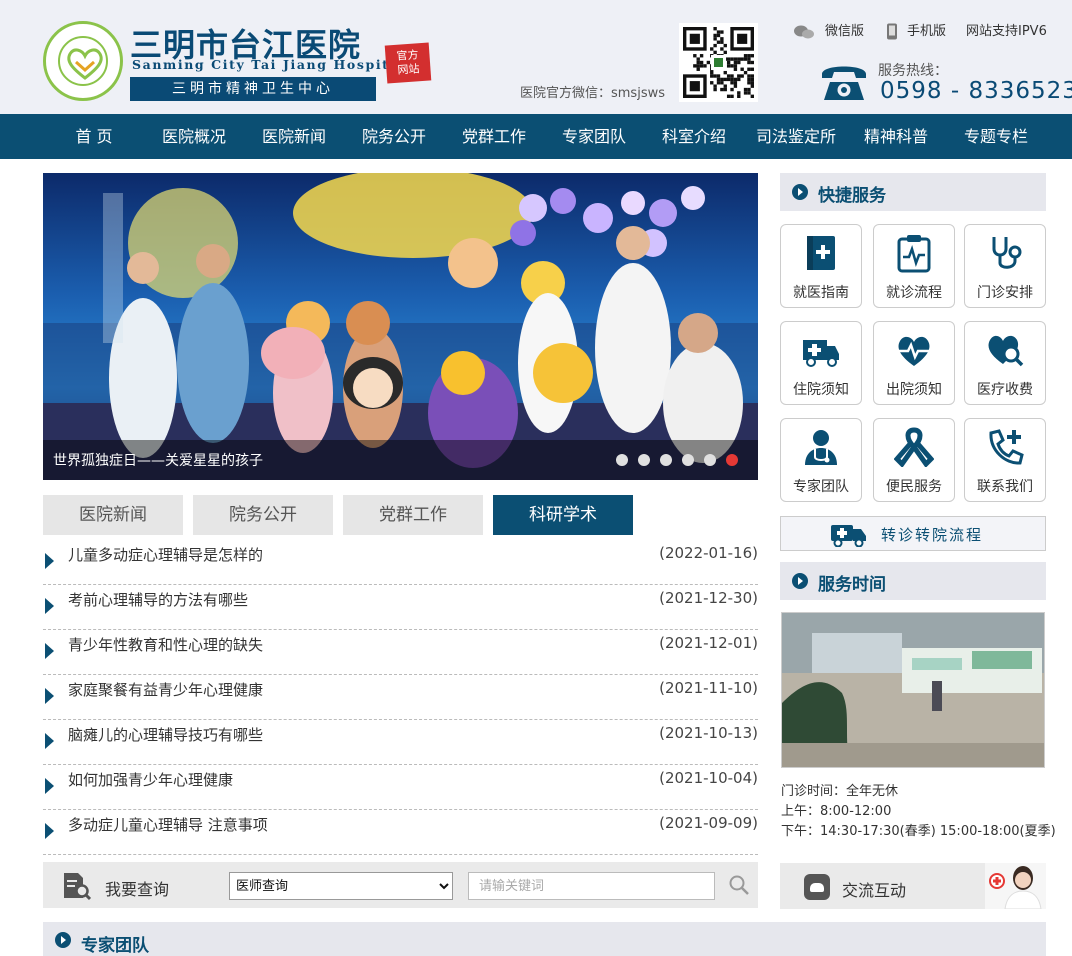 This screenshot has height=956, width=1072. Describe the element at coordinates (739, 885) in the screenshot. I see `search-icon` at that location.